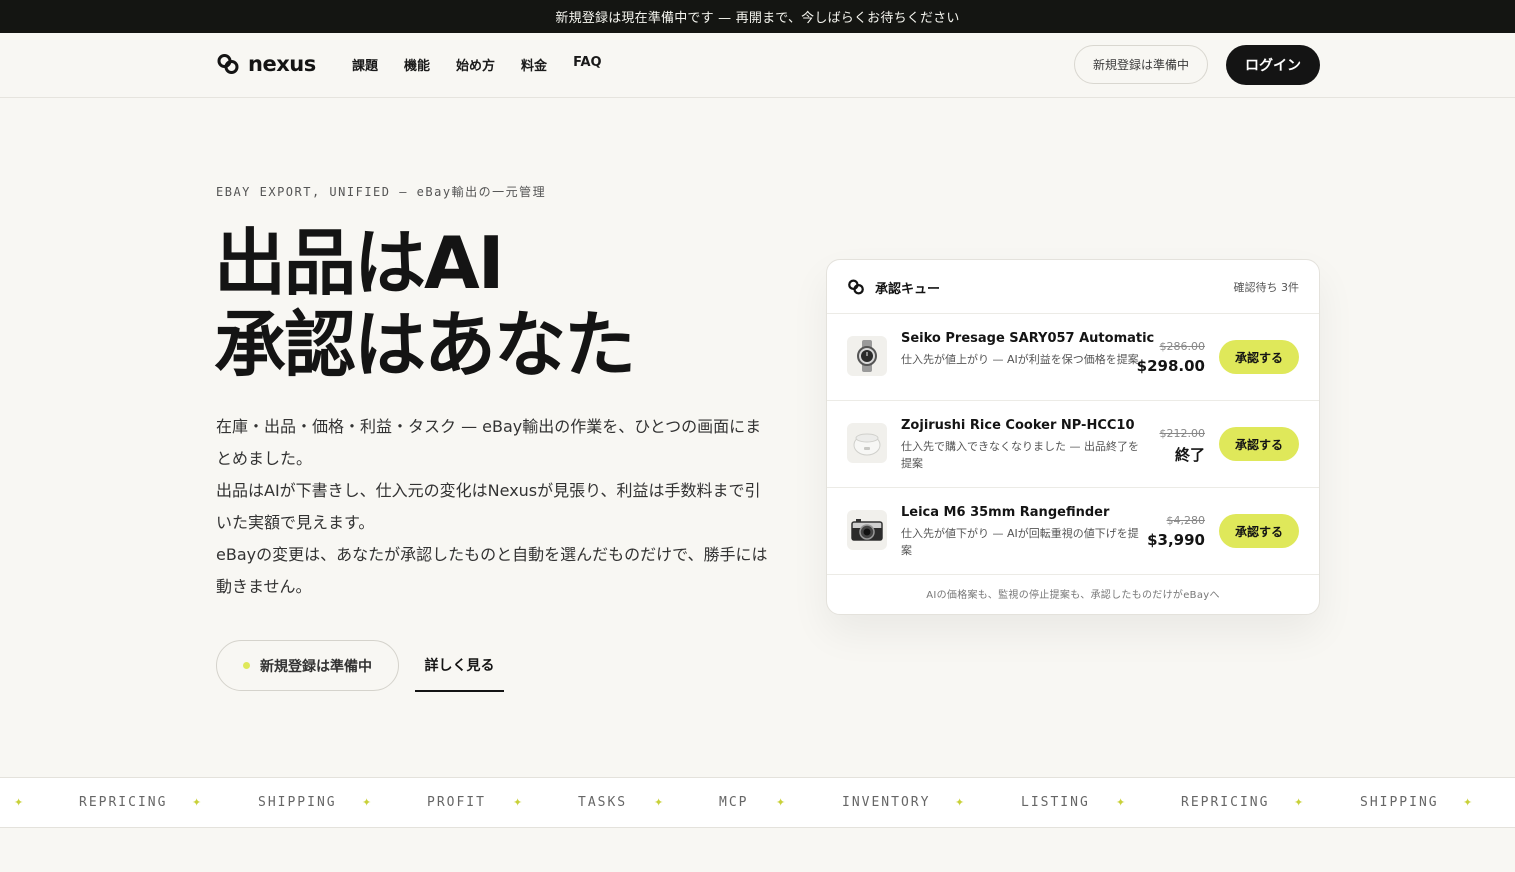 This screenshot has height=872, width=1515. I want to click on ticker-item: LISTING, so click(1055, 802).